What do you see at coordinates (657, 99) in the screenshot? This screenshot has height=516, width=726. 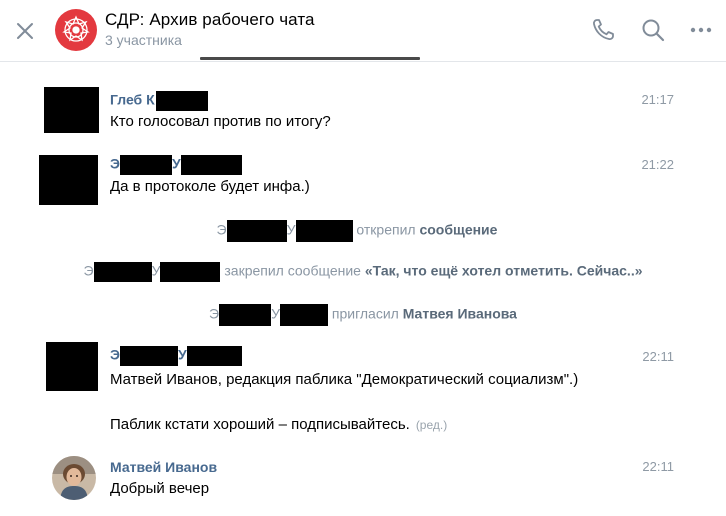 I see `message-time: 21:17` at bounding box center [657, 99].